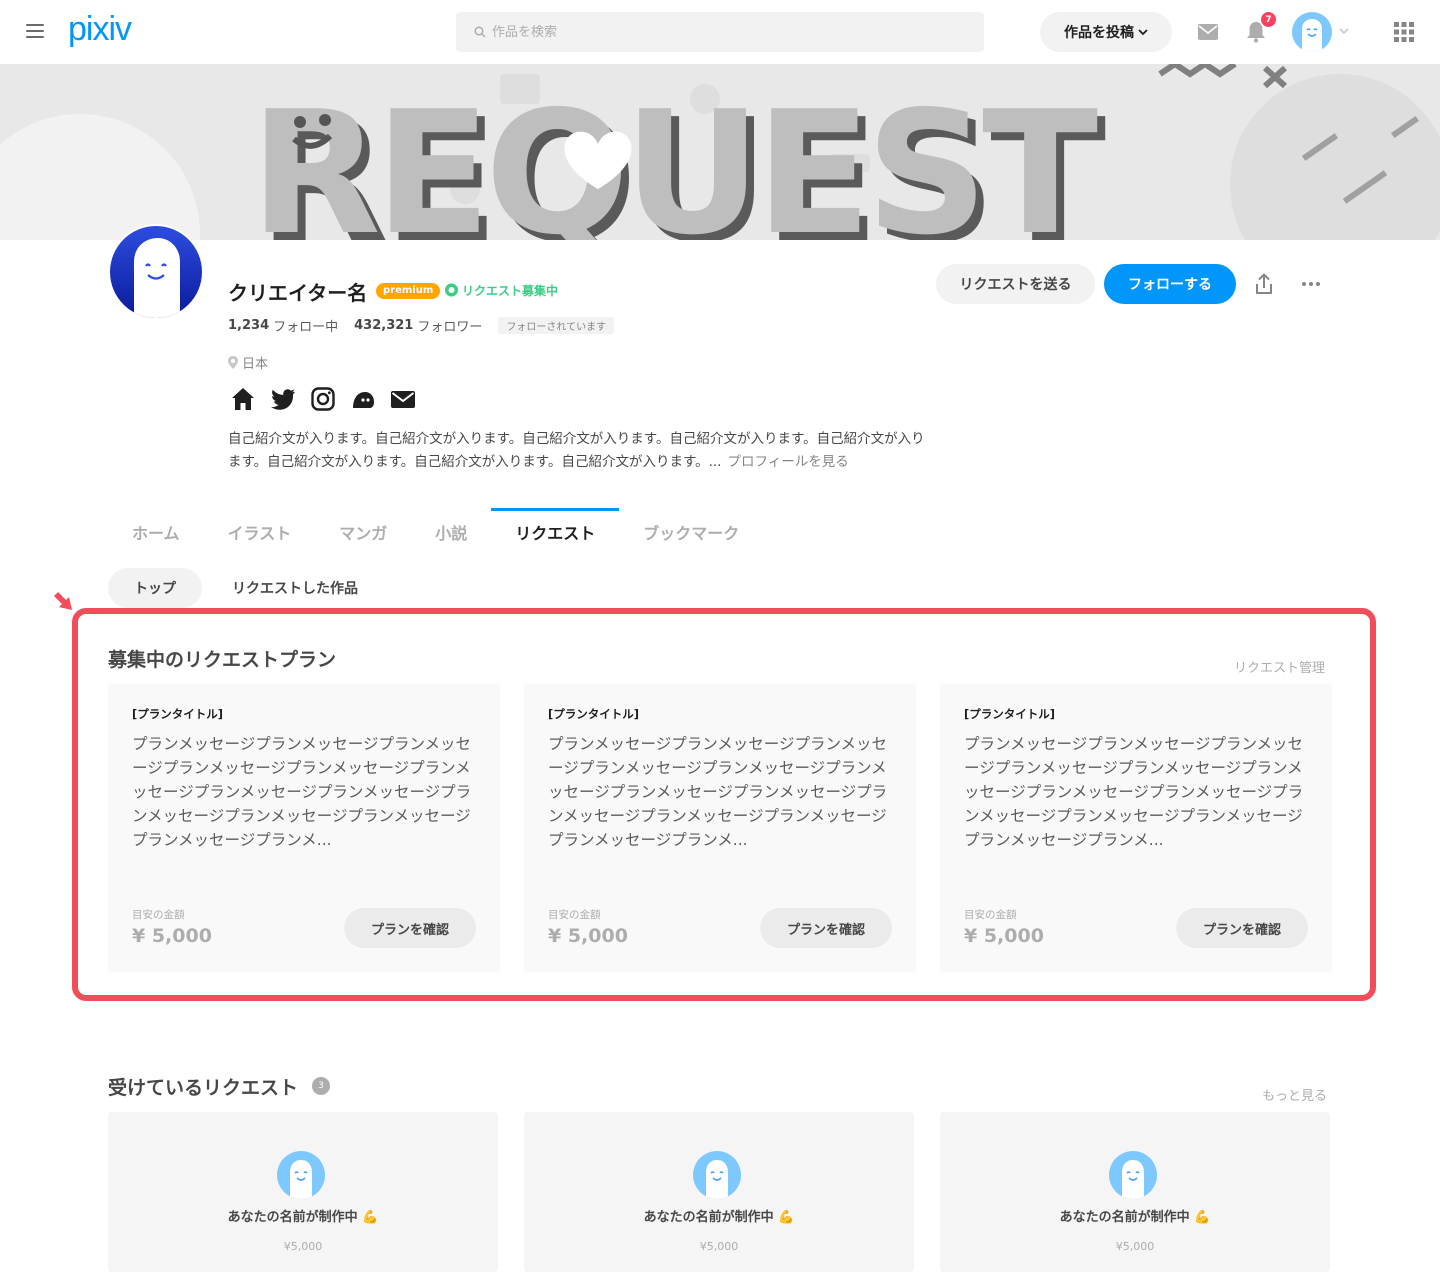  What do you see at coordinates (260, 532) in the screenshot?
I see `tab-illust: イラスト` at bounding box center [260, 532].